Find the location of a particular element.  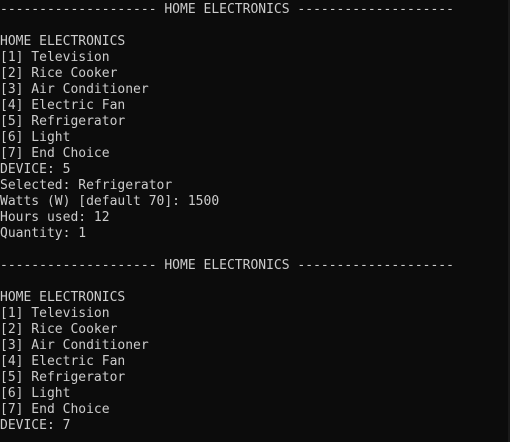

hours-prompt: Hours used: 12 is located at coordinates (55, 217).